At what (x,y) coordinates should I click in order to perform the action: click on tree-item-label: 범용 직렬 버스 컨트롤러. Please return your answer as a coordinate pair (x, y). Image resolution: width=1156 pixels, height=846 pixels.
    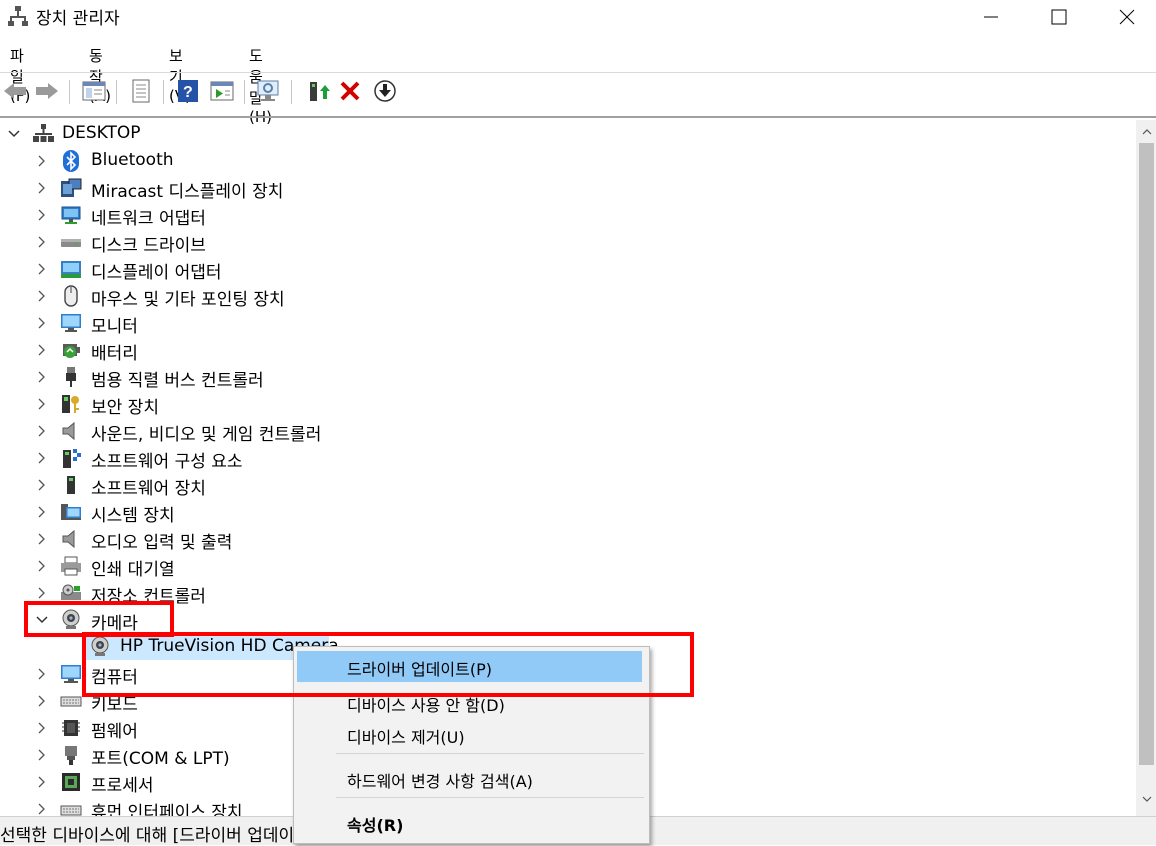
    Looking at the image, I should click on (177, 381).